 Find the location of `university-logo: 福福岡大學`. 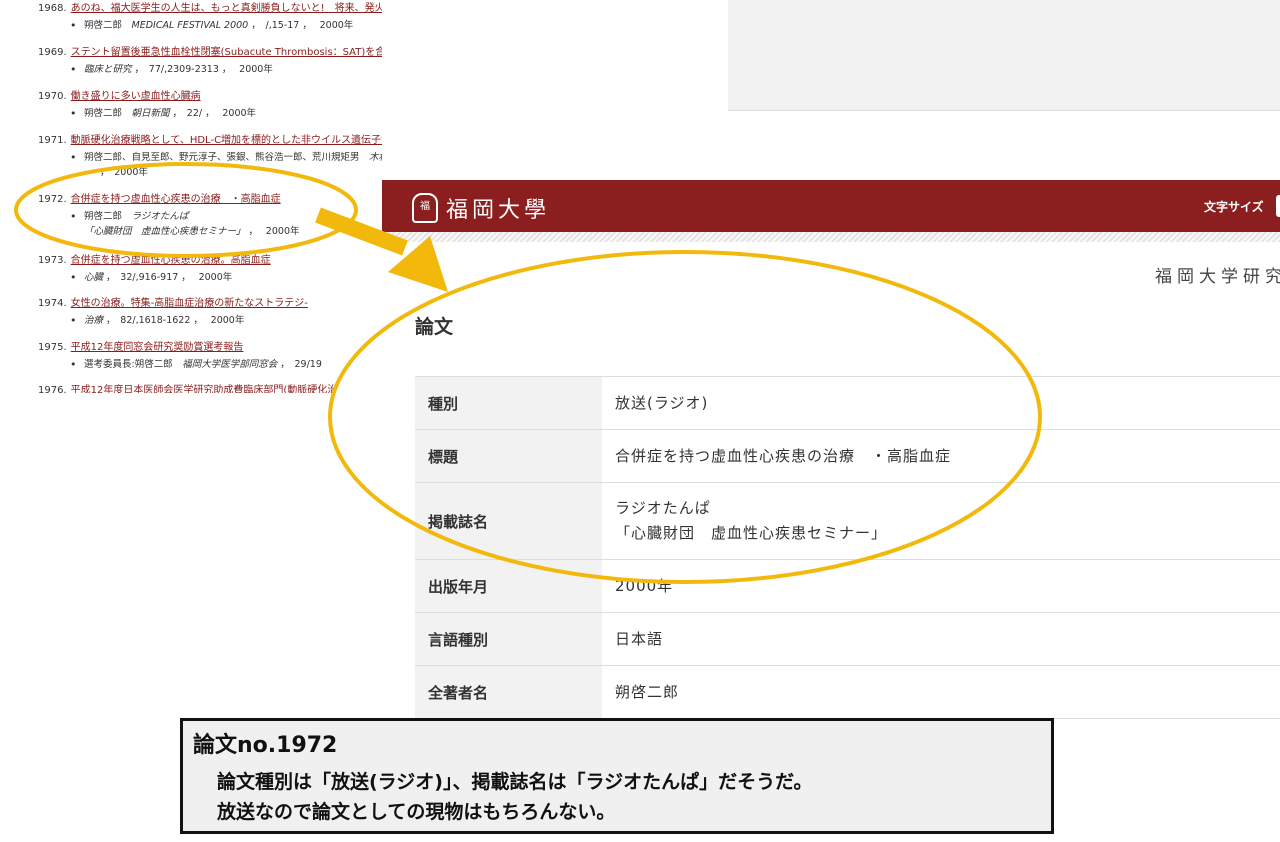

university-logo: 福福岡大學 is located at coordinates (481, 209).